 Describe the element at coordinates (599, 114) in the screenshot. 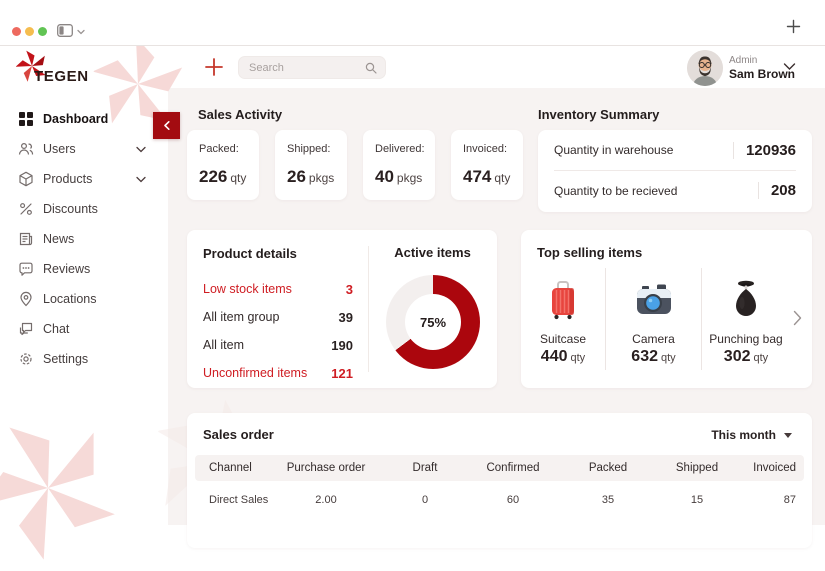

I see `inventory-summary-title: Inventory Summary` at that location.